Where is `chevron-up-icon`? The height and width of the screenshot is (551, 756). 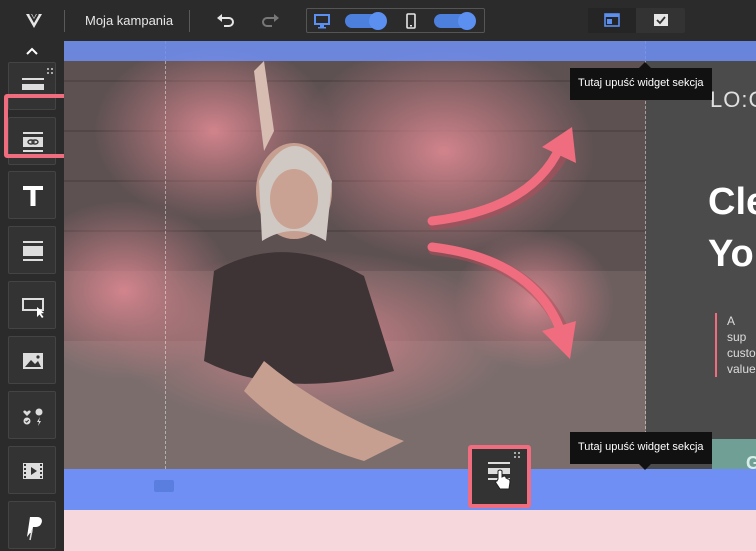
chevron-up-icon is located at coordinates (32, 50).